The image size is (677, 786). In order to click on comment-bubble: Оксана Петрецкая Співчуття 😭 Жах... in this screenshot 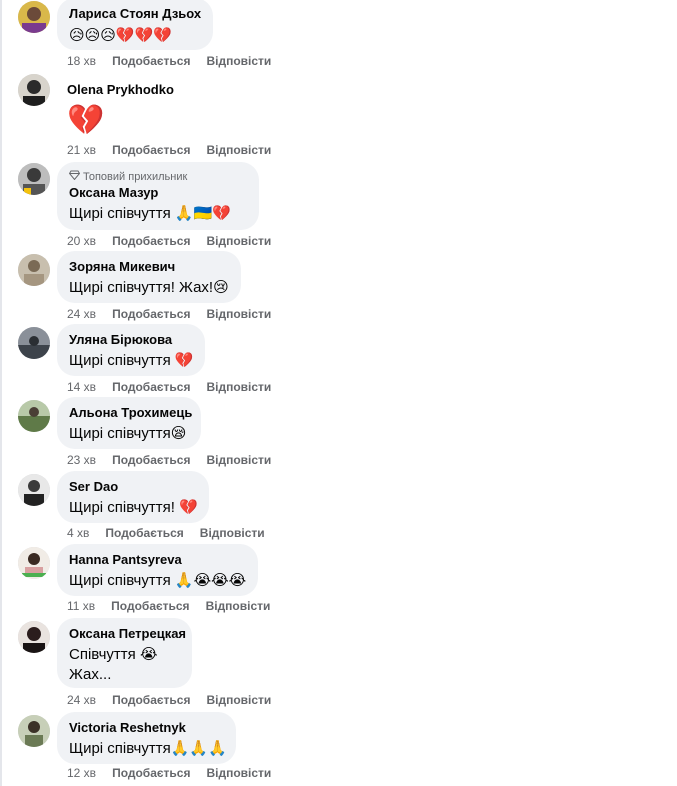, I will do `click(124, 653)`.